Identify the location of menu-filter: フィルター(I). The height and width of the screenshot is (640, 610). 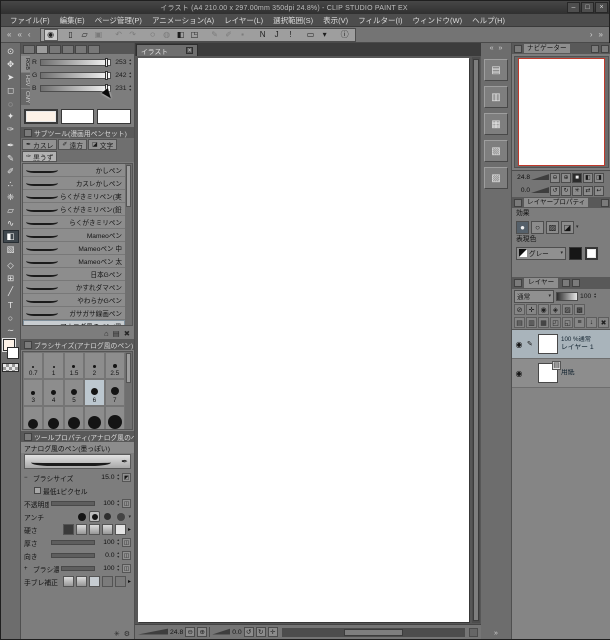
(380, 20).